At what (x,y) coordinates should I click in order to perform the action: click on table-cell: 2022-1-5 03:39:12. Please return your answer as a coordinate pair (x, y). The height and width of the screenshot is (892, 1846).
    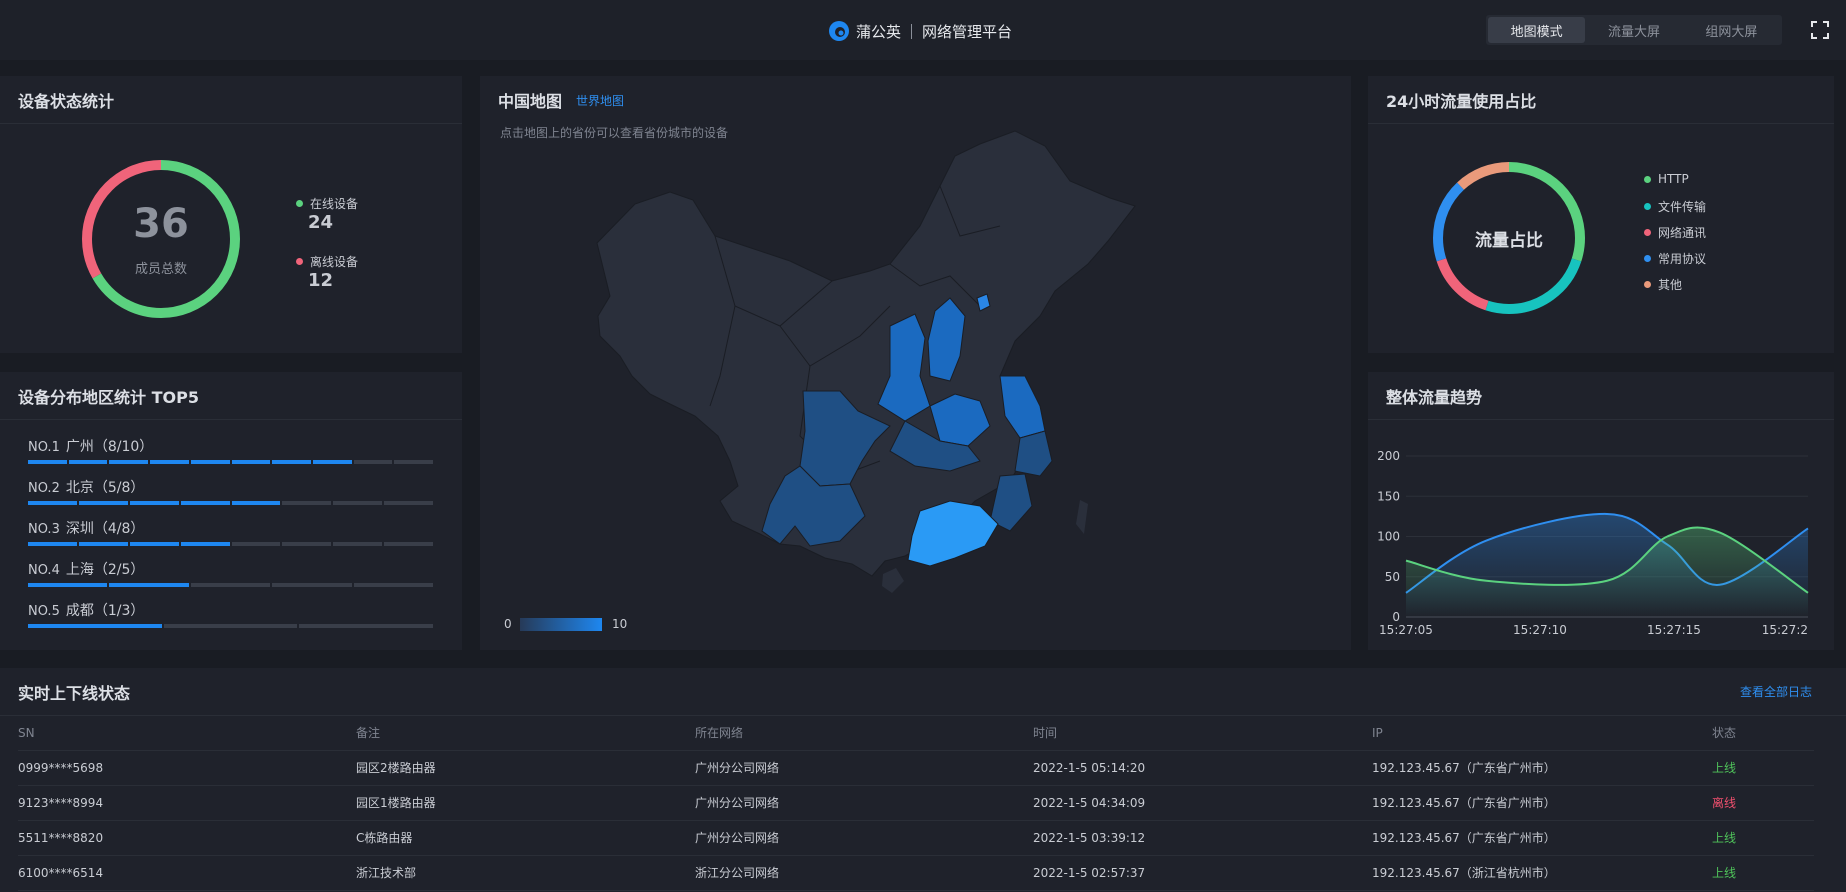
    Looking at the image, I should click on (1089, 838).